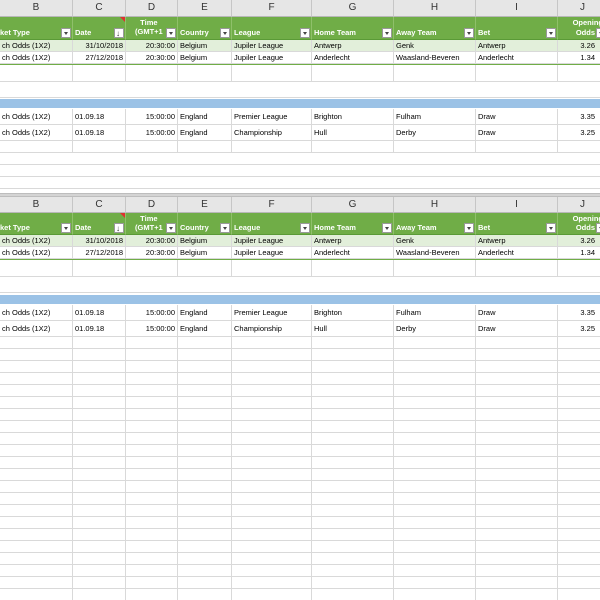 This screenshot has height=600, width=600. Describe the element at coordinates (205, 329) in the screenshot. I see `cell-country: England` at that location.